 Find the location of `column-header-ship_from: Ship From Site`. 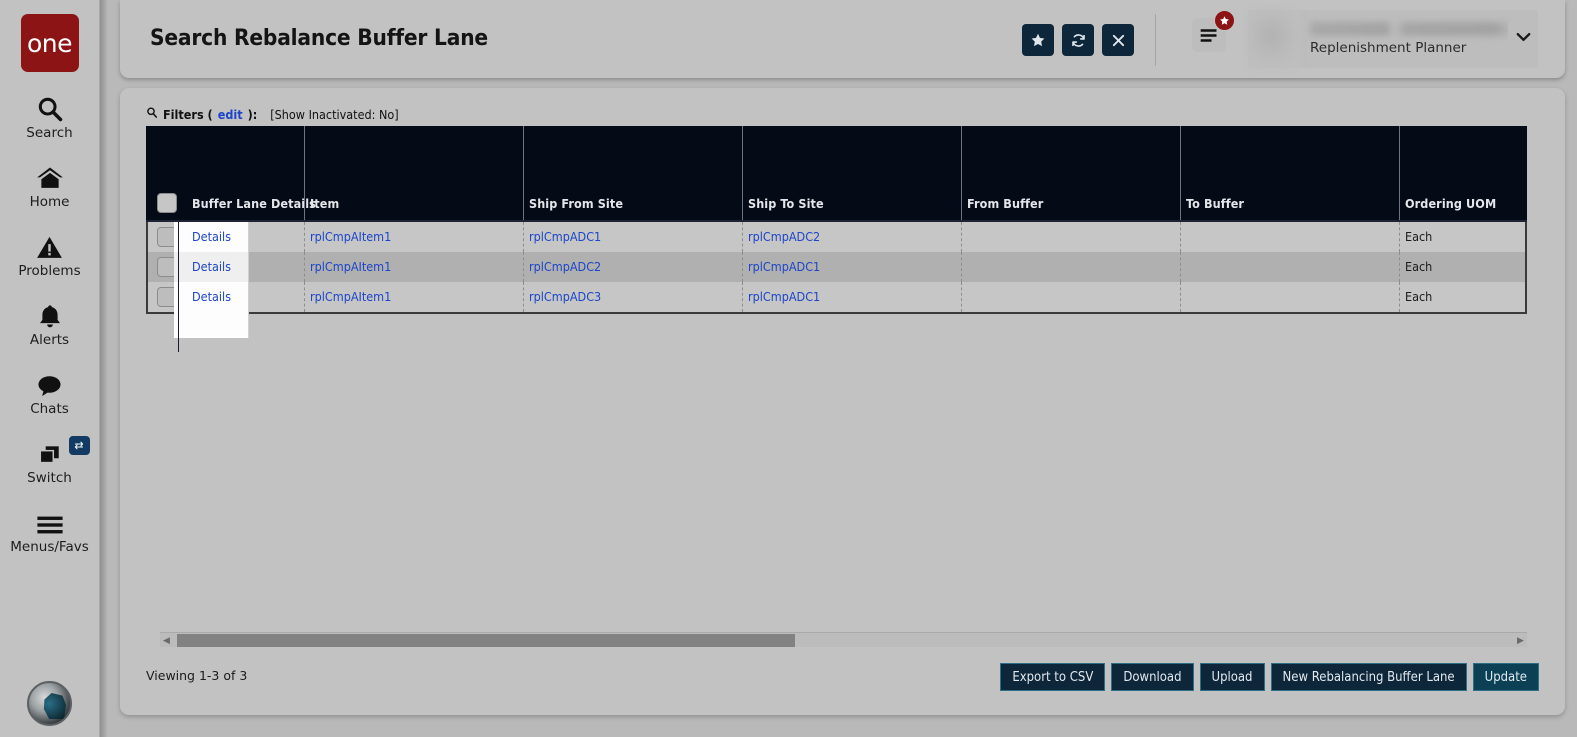

column-header-ship_from: Ship From Site is located at coordinates (576, 203).